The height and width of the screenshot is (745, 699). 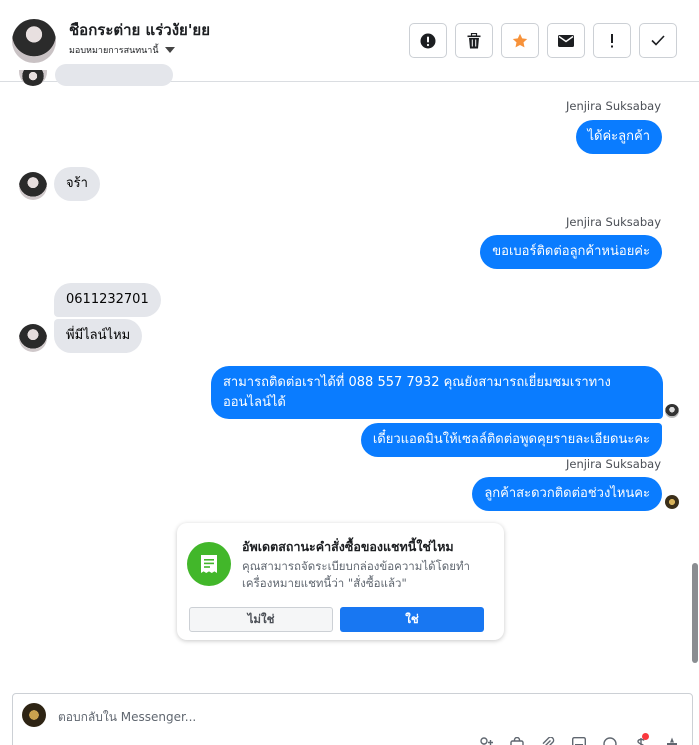 What do you see at coordinates (610, 741) in the screenshot?
I see `emoji-icon` at bounding box center [610, 741].